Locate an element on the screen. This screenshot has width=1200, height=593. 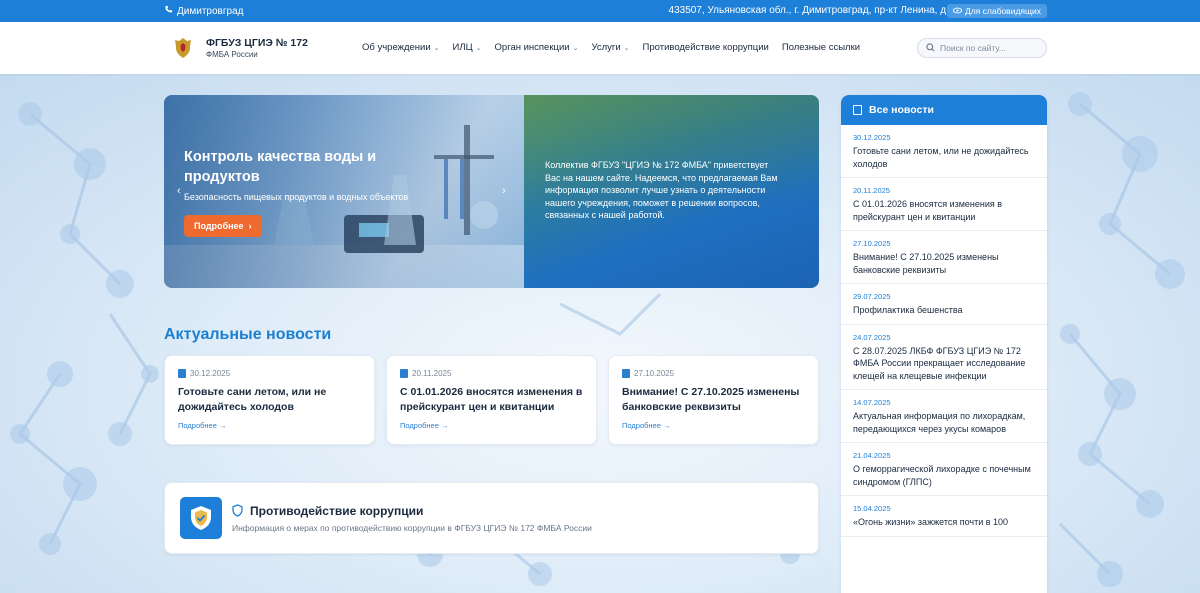
news-card-date: 27.10.2025 is located at coordinates (648, 373).